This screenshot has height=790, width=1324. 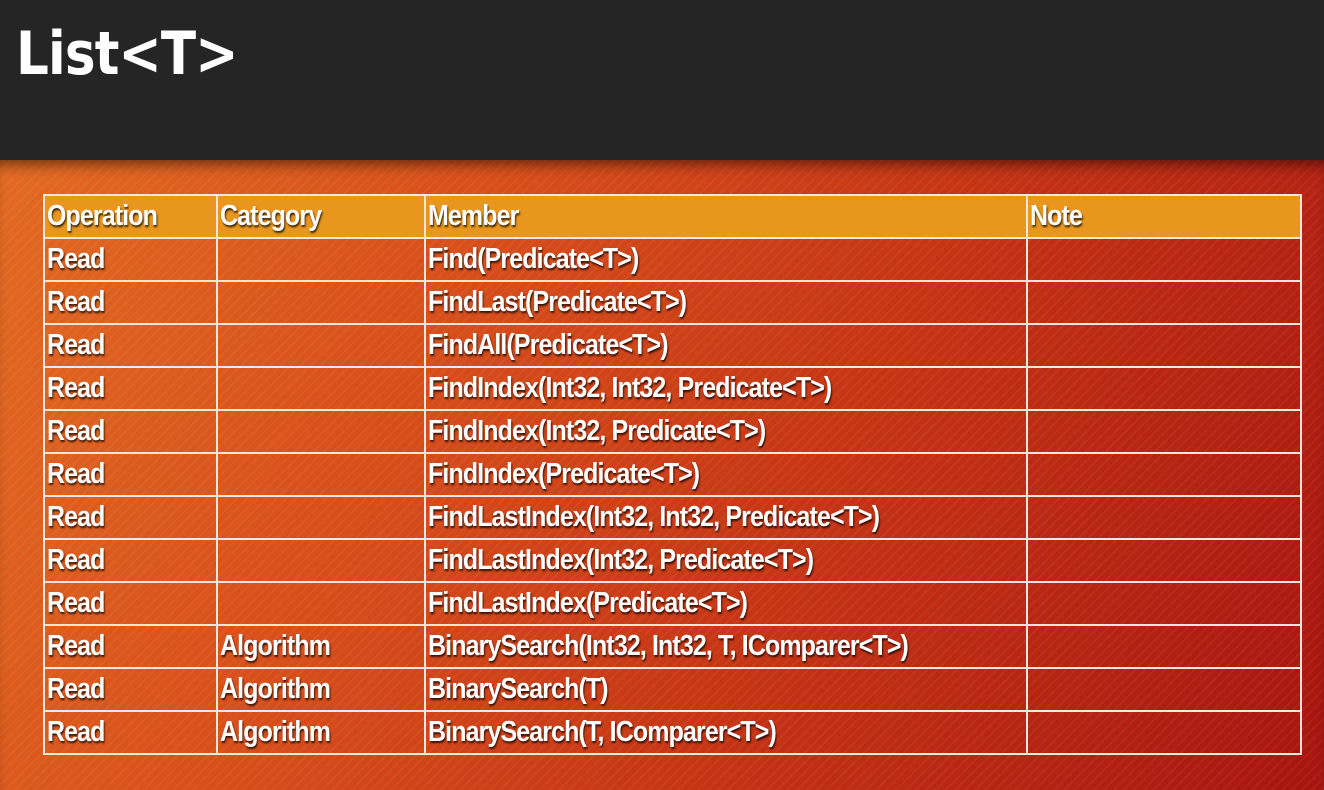 What do you see at coordinates (726, 345) in the screenshot?
I see `member-cell: FindAll(Predicate<T>)` at bounding box center [726, 345].